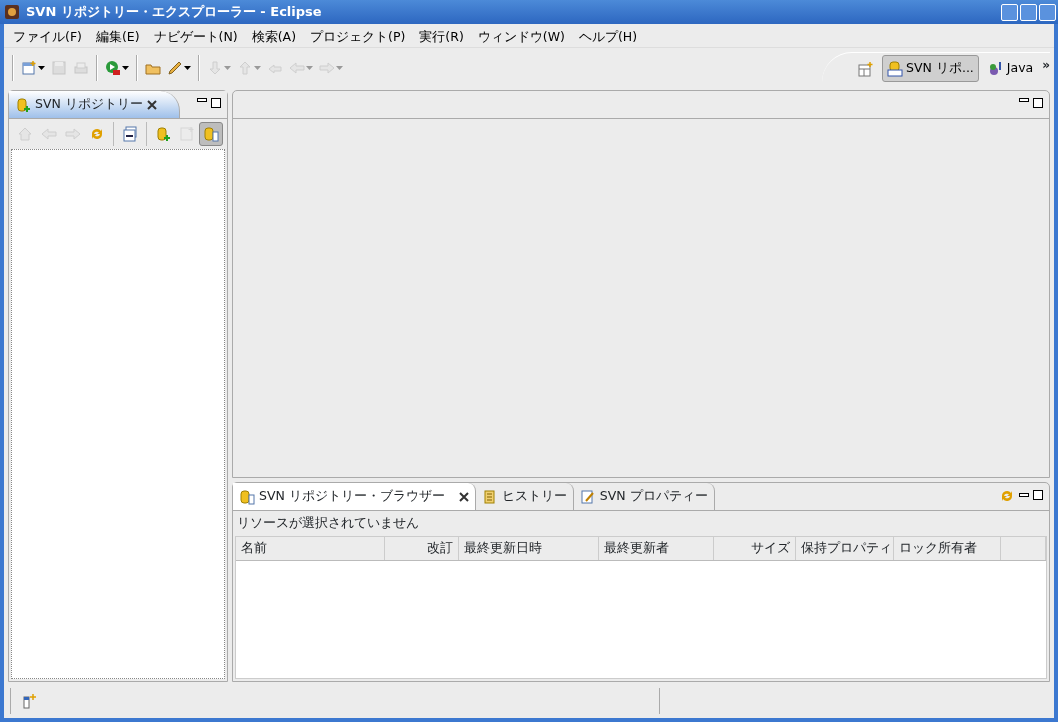 Image resolution: width=1058 pixels, height=722 pixels. What do you see at coordinates (310, 548) in the screenshot?
I see `column-header: 名前` at bounding box center [310, 548].